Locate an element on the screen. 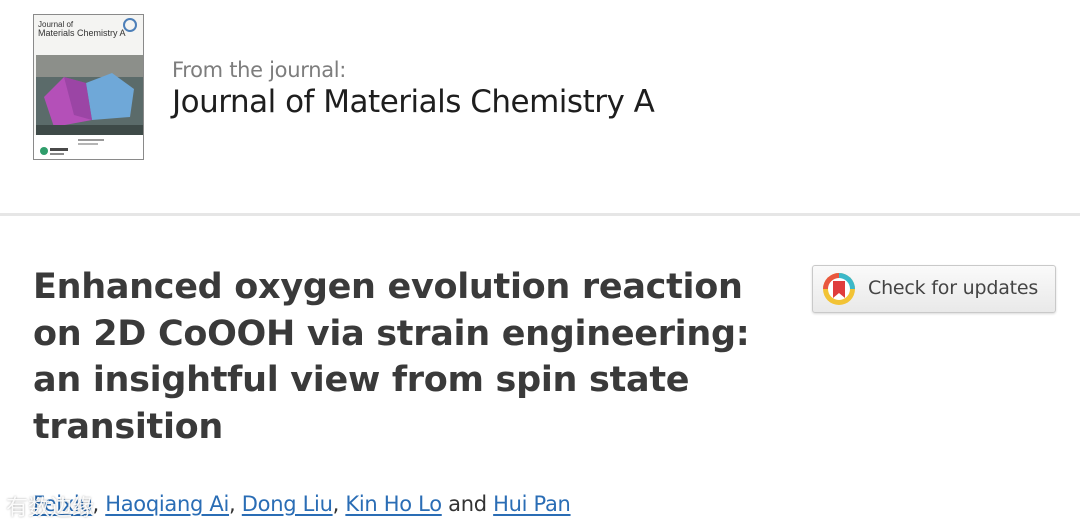 The height and width of the screenshot is (526, 1080). crossmark-icon is located at coordinates (839, 289).